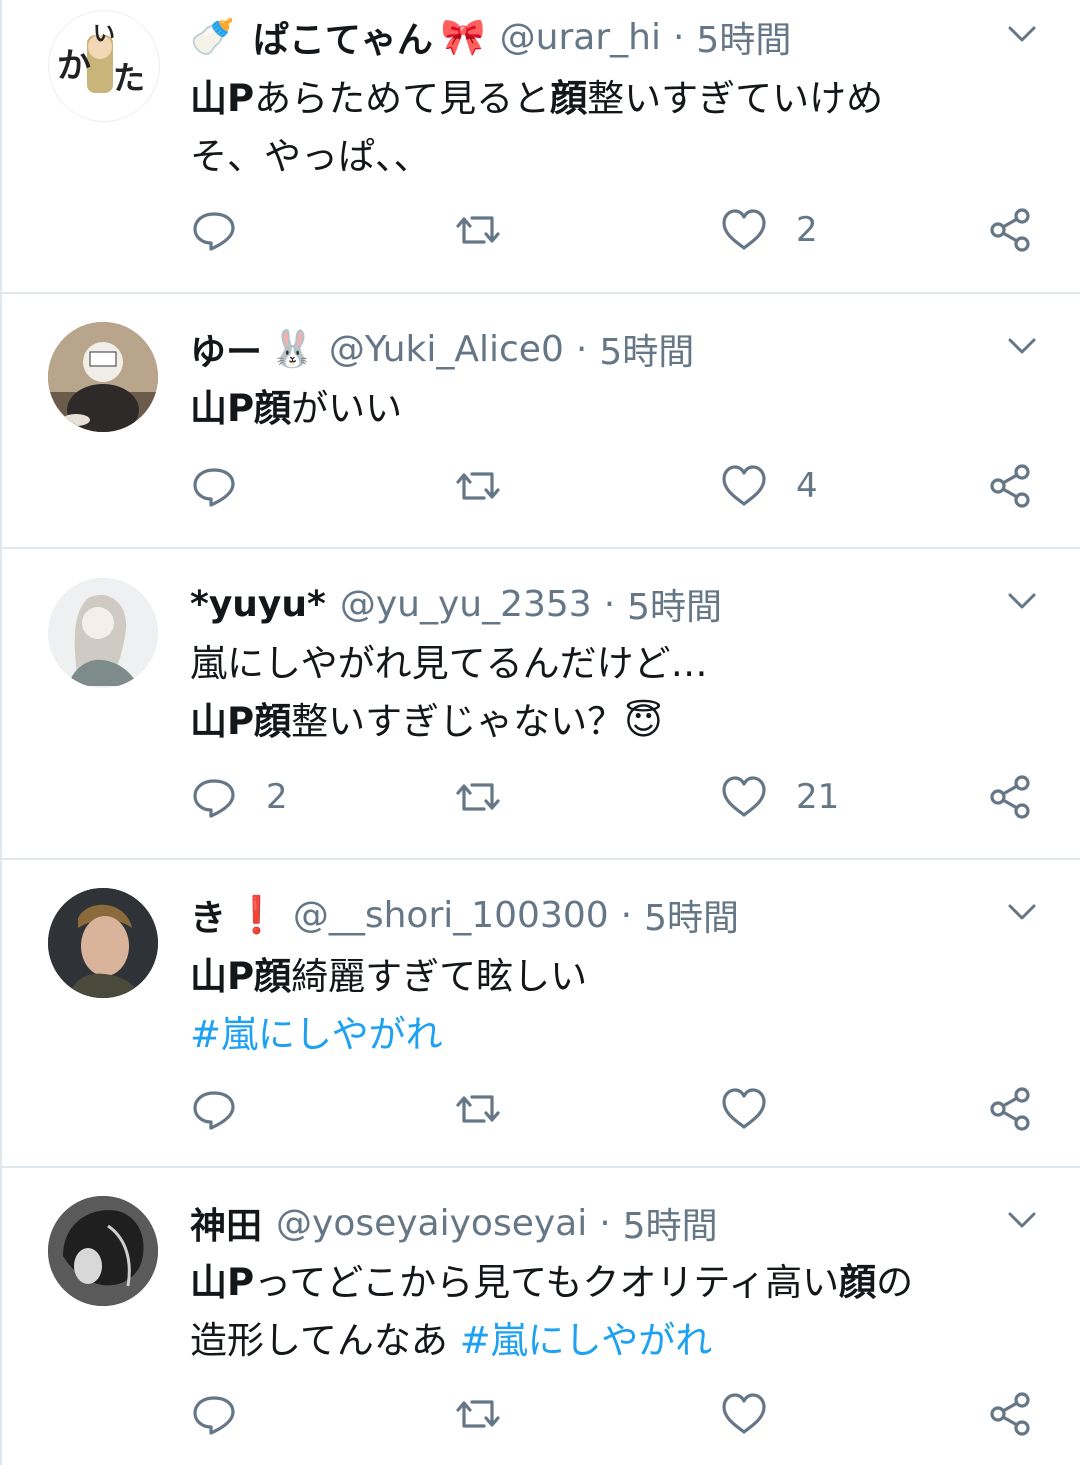 The height and width of the screenshot is (1465, 1080). Describe the element at coordinates (325, 1340) in the screenshot. I see `text-segment: 造形してんなあ` at that location.